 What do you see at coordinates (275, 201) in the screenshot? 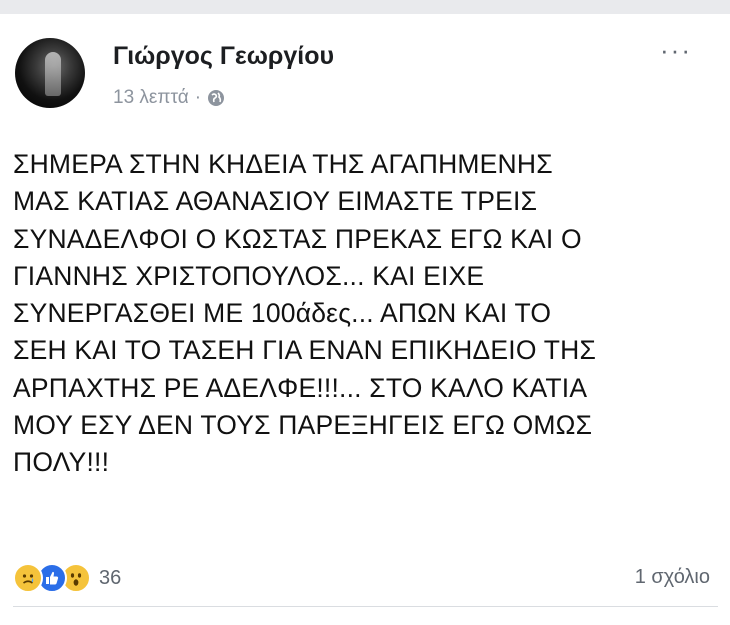
I see `post-body-line: ΜΑΣ ΚΑΤΙΑΣ ΑΘΑΝΑΣΙΟΥ ΕΙΜΑΣΤΕ ΤΡΕΙΣ` at bounding box center [275, 201].